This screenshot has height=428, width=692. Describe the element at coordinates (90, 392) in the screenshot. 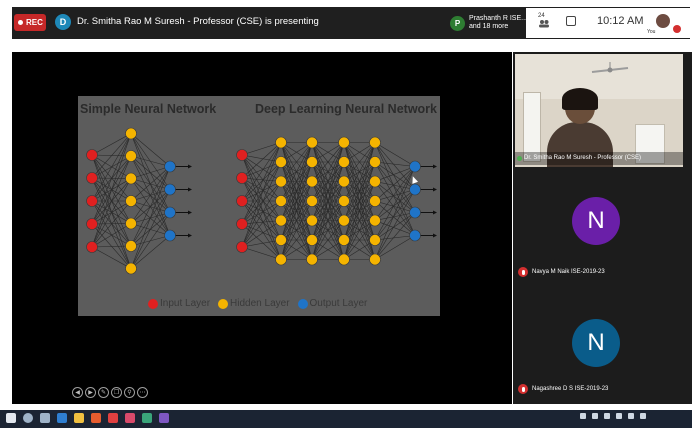

I see `next-slide-button: ▶` at that location.